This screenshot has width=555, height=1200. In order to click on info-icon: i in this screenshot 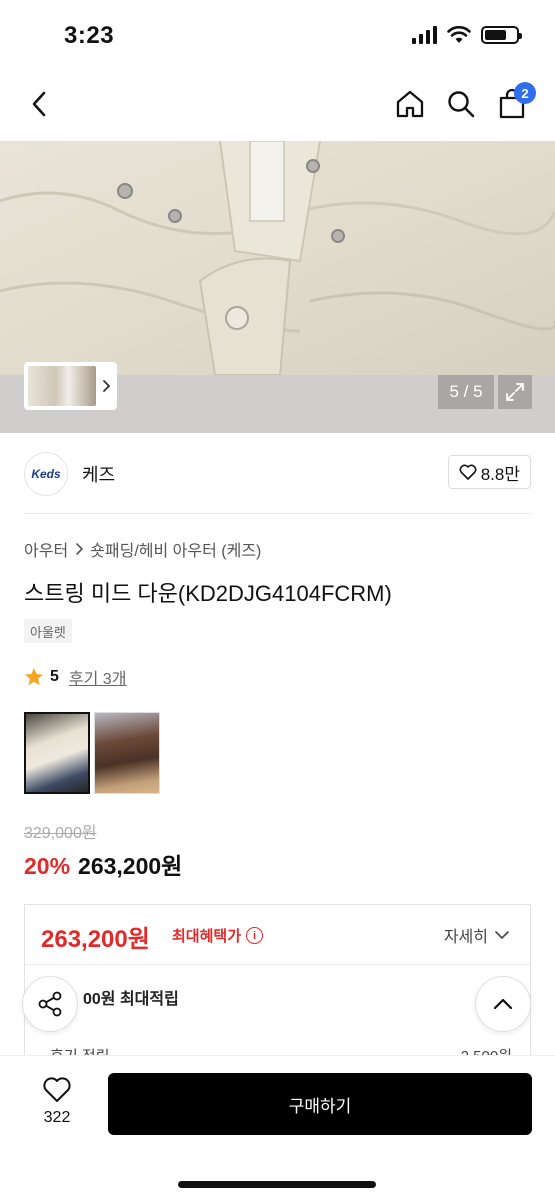, I will do `click(255, 935)`.